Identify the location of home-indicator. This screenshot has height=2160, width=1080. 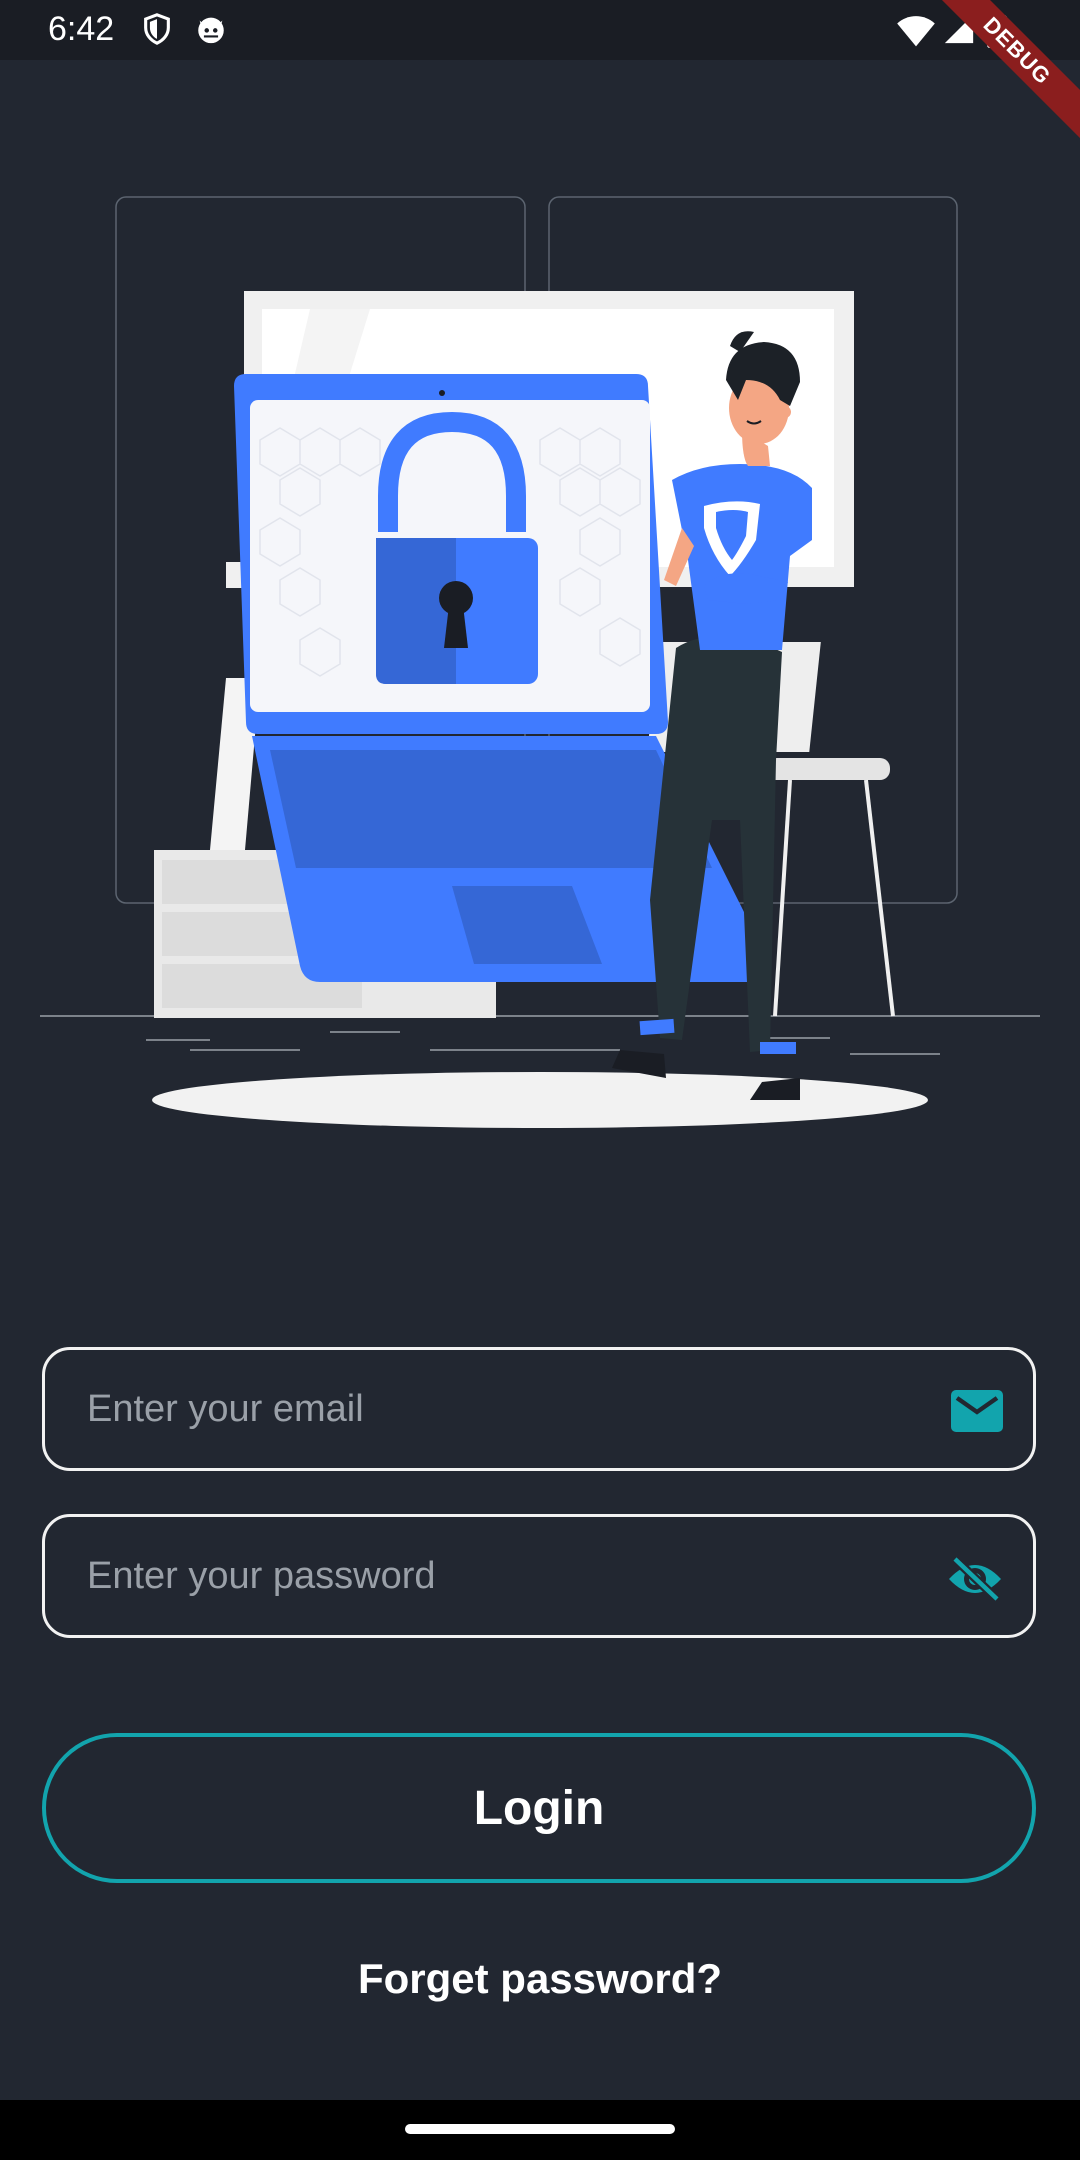
(540, 2129).